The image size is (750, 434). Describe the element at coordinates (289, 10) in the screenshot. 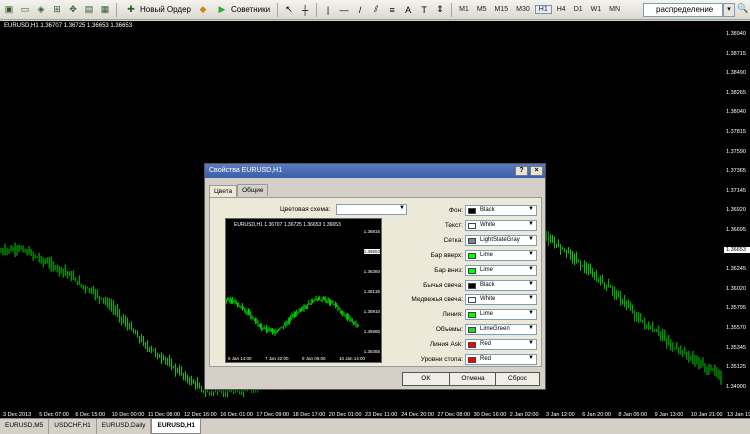

I see `cursor-icon: ↖` at that location.